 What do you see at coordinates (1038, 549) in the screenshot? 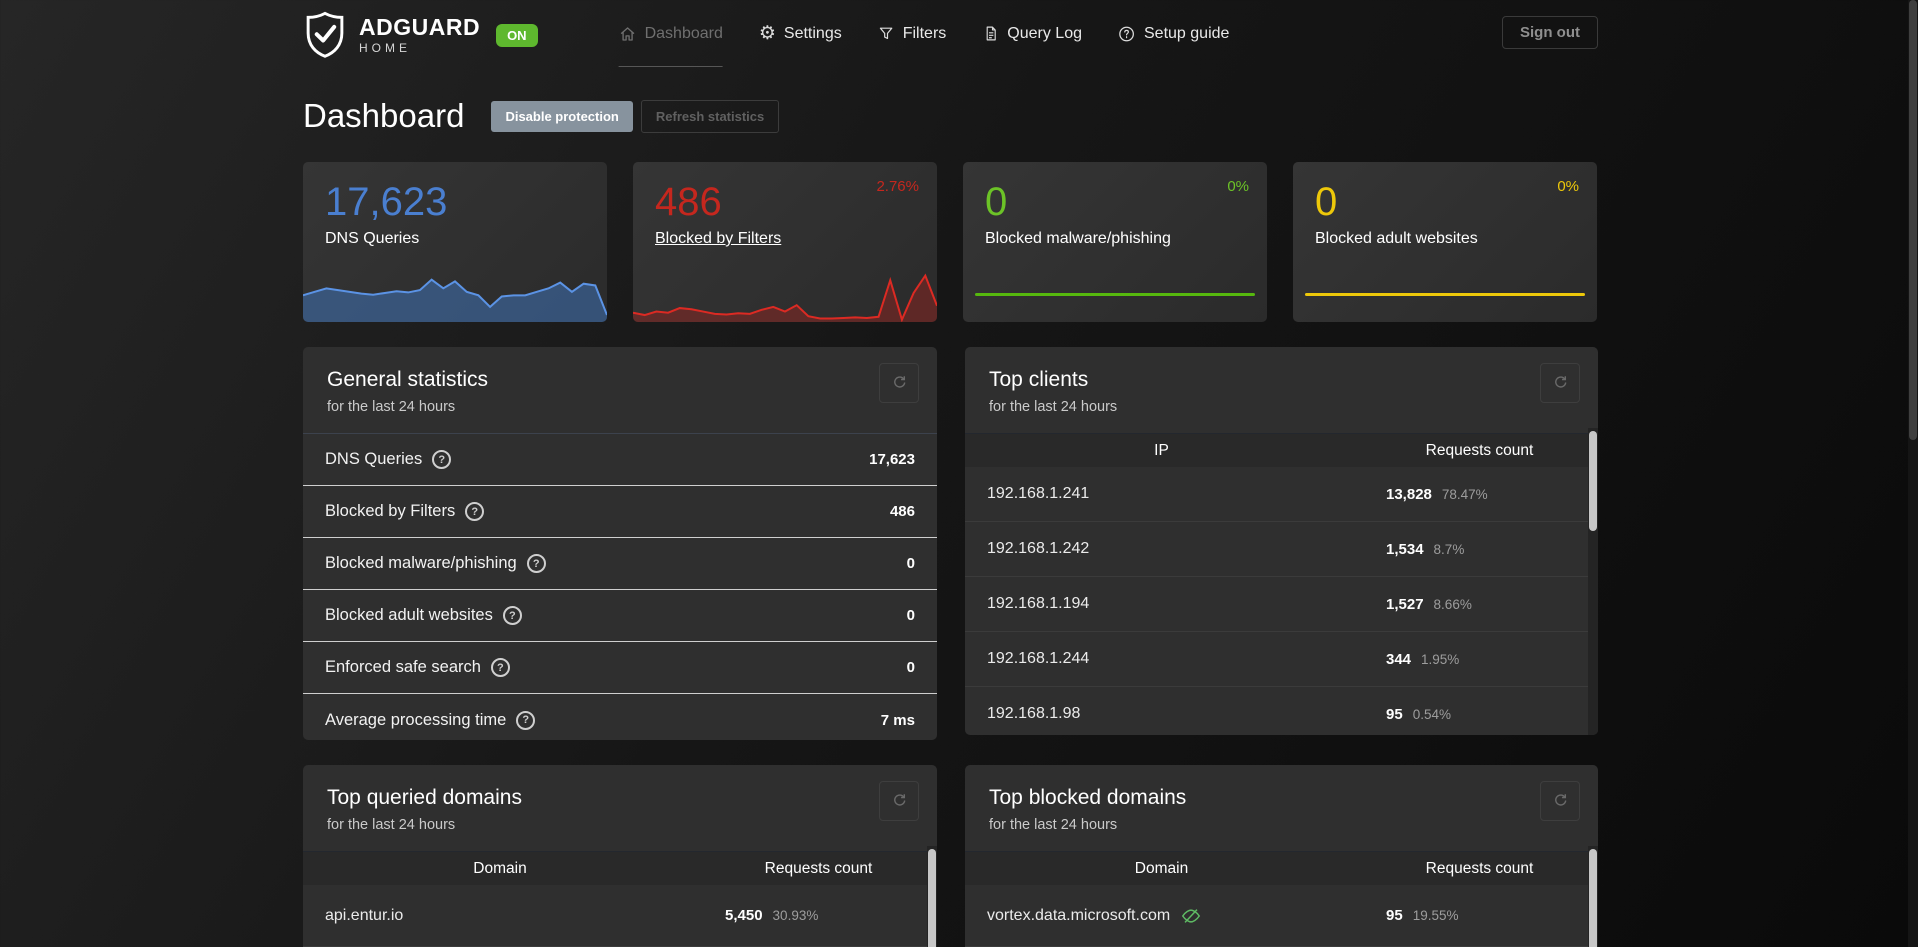
I see `client-ip: 192.168.1.242` at bounding box center [1038, 549].